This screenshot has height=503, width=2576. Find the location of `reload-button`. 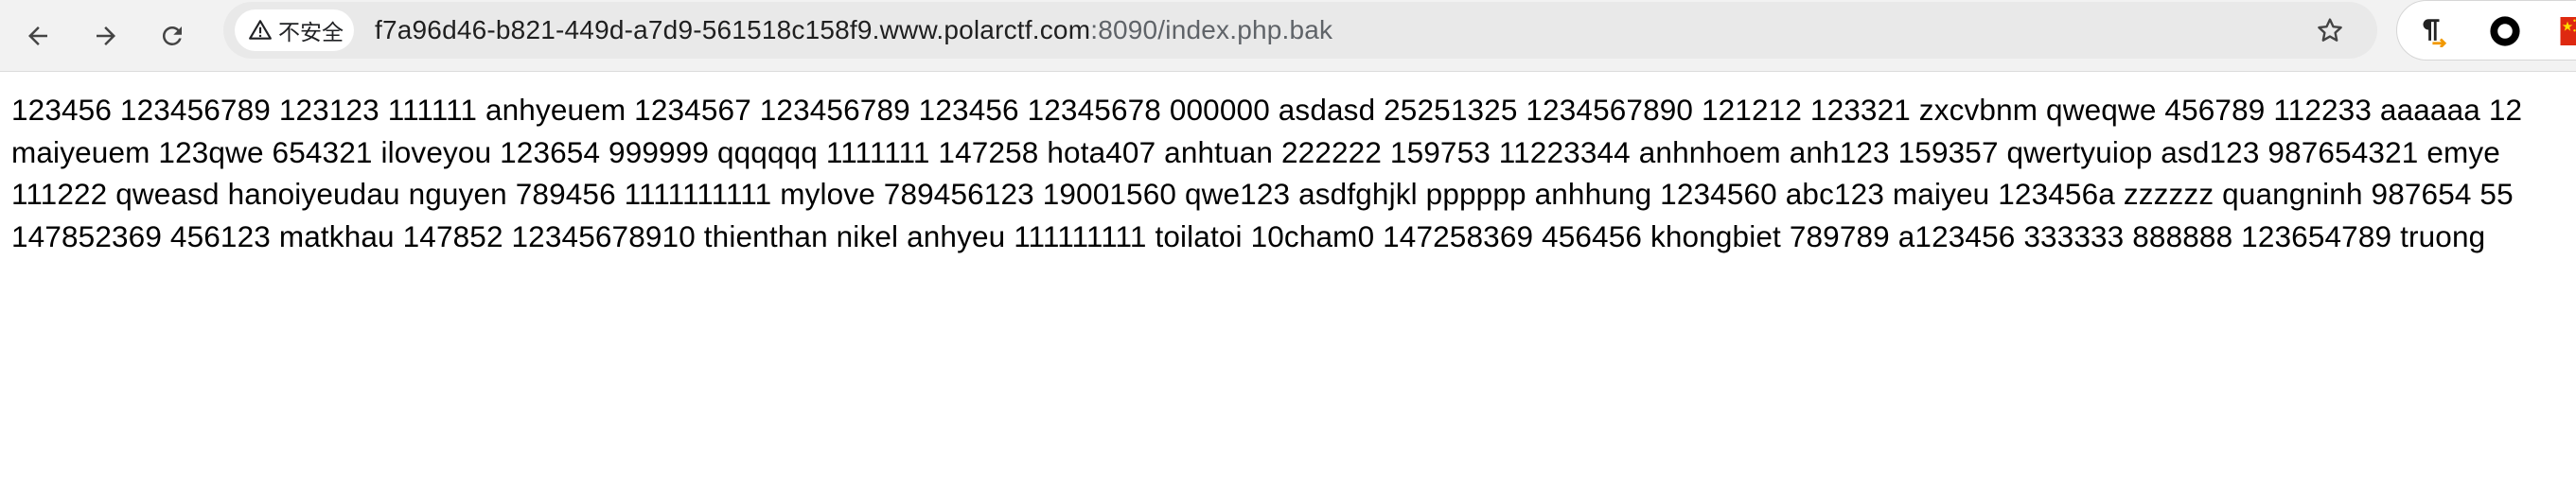

reload-button is located at coordinates (172, 35).